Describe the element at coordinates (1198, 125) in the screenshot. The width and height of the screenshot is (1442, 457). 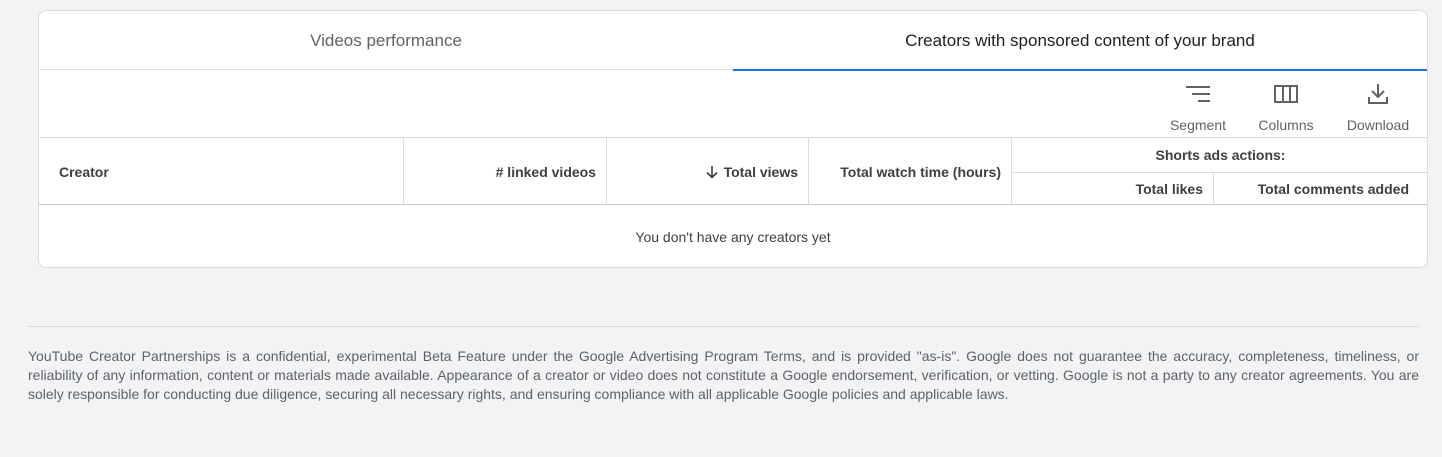
I see `segment-label: Segment` at that location.